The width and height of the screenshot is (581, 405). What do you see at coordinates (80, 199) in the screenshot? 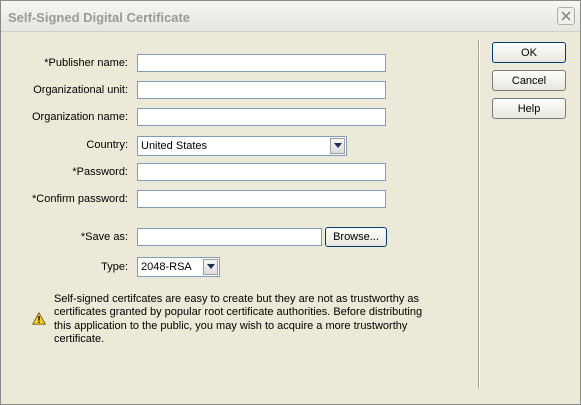
I see `confirm-password-label: *Confirm password:` at bounding box center [80, 199].